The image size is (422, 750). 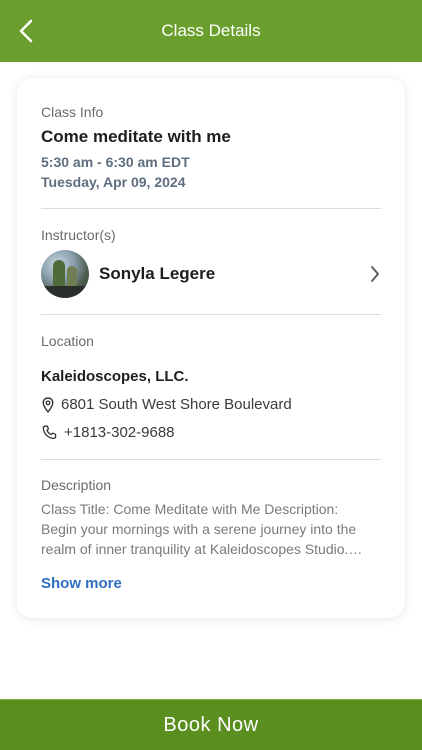 What do you see at coordinates (375, 274) in the screenshot?
I see `chevron-right-icon` at bounding box center [375, 274].